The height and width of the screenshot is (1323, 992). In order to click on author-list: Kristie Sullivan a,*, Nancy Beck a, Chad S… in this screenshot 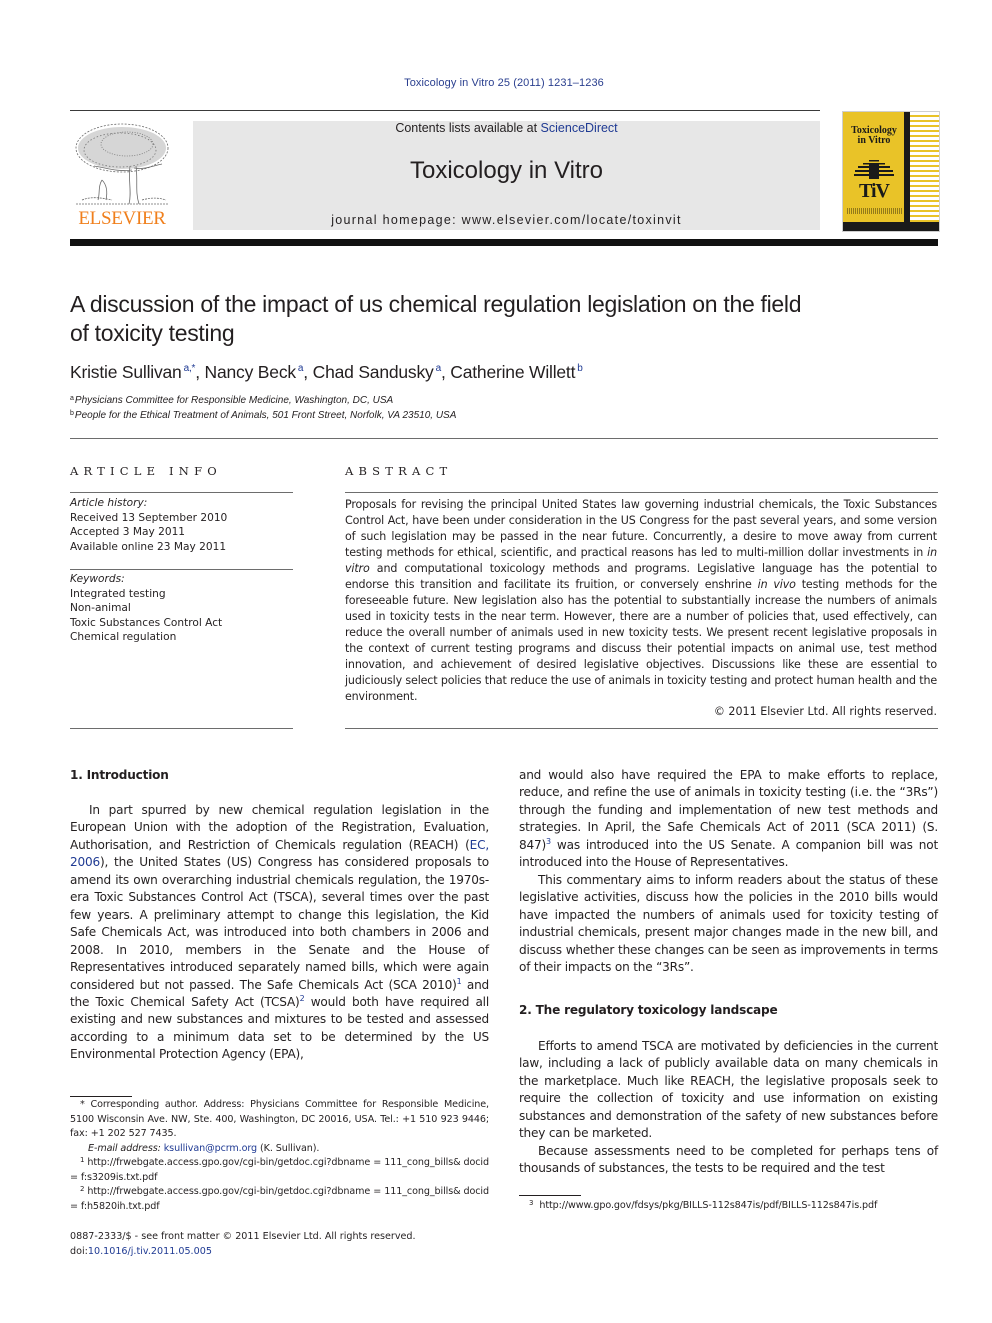, I will do `click(500, 372)`.